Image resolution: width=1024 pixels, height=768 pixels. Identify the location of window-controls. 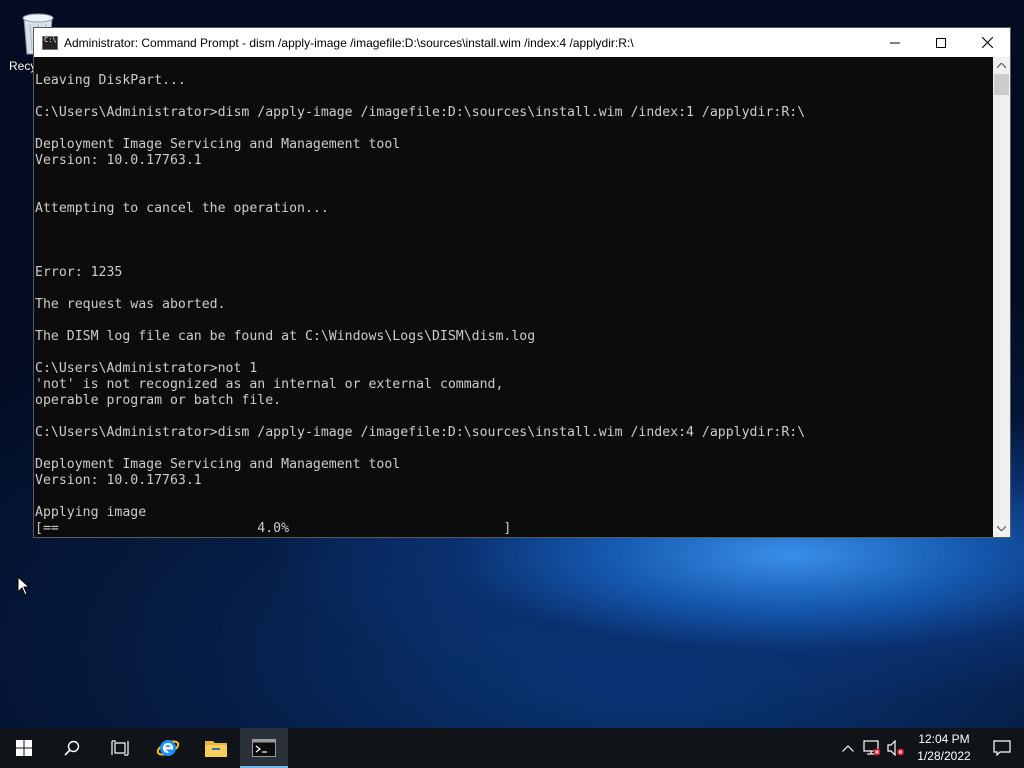
(941, 42).